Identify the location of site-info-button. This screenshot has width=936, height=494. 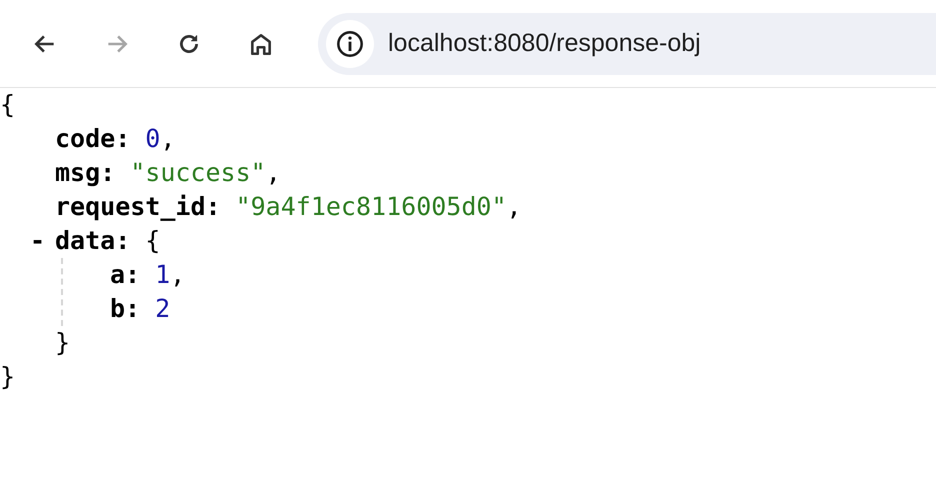
(350, 44).